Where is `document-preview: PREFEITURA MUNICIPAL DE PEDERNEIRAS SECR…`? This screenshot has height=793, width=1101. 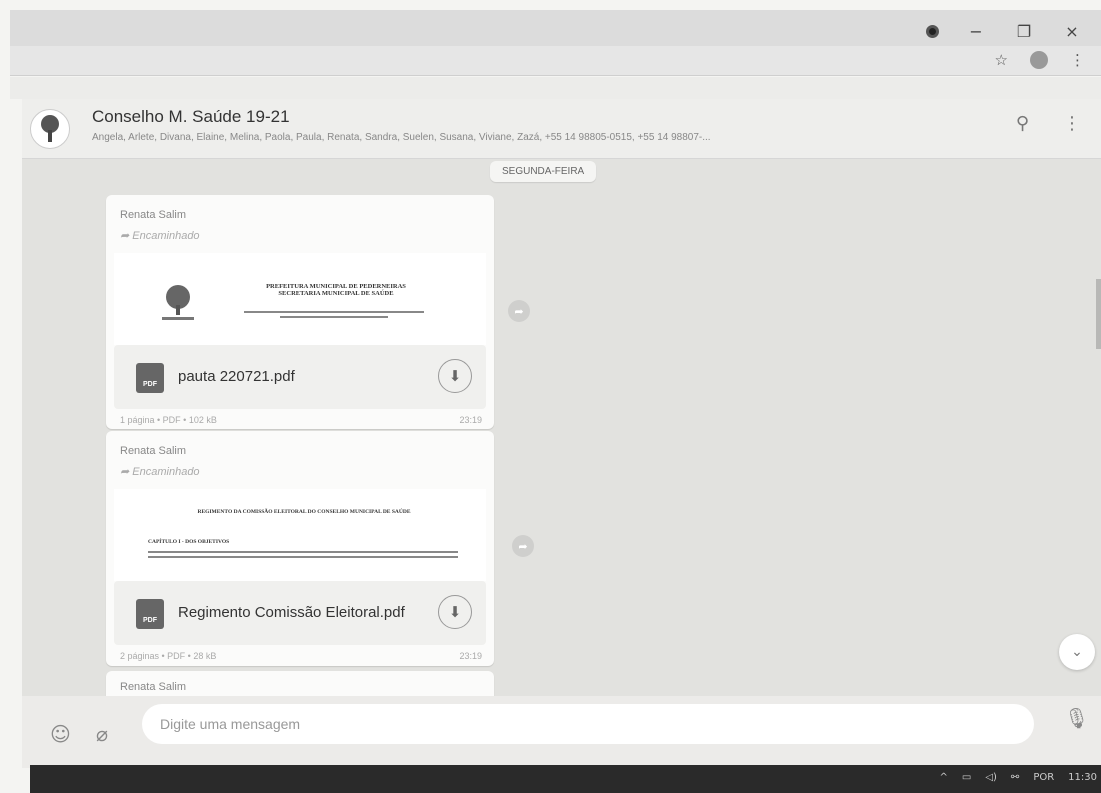
document-preview: PREFEITURA MUNICIPAL DE PEDERNEIRAS SECR… is located at coordinates (300, 299).